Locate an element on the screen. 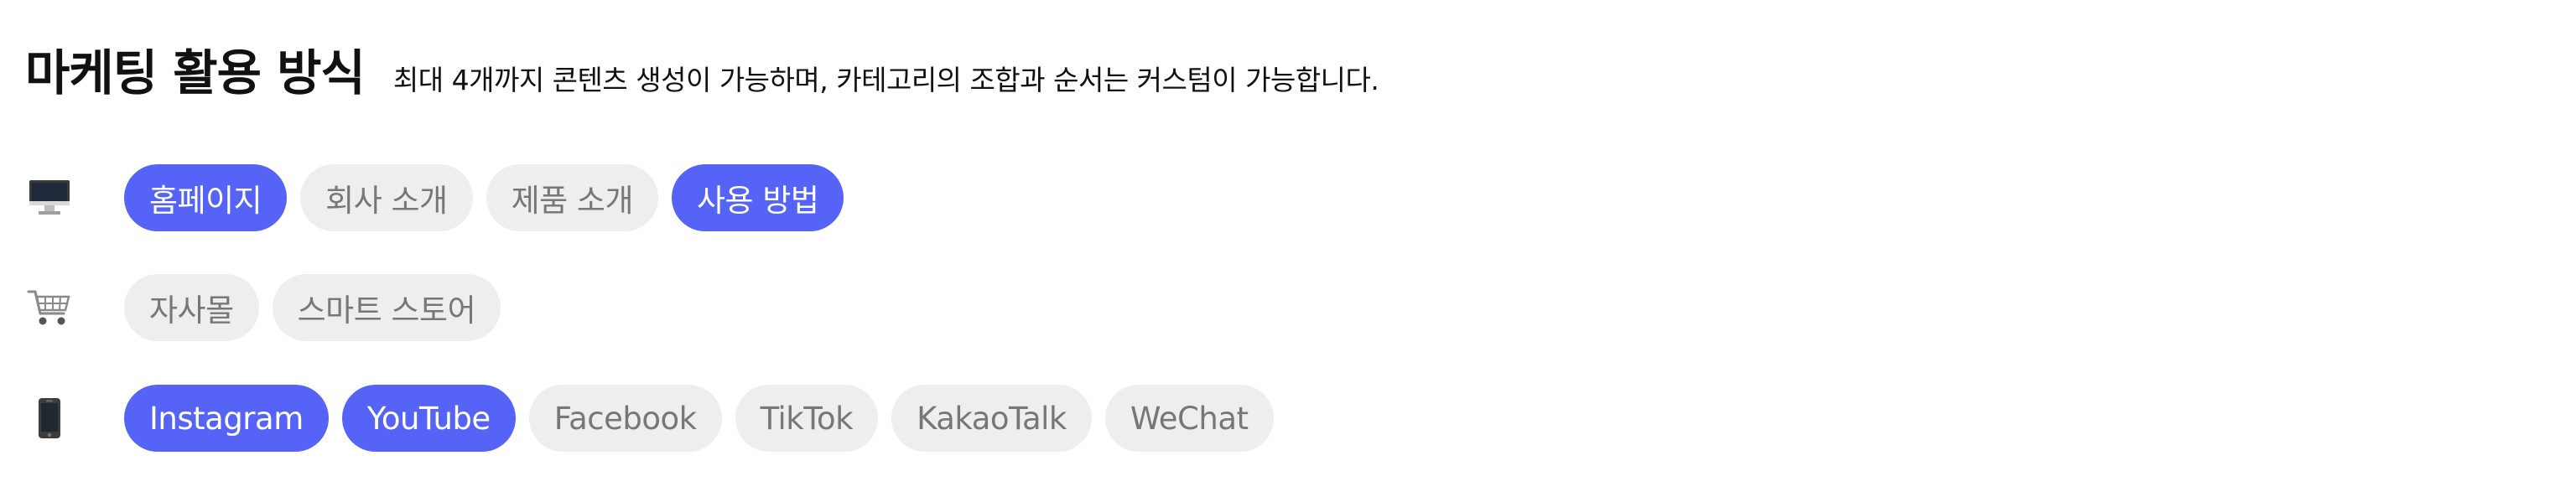  chip-company-intro: 회사 소개 is located at coordinates (386, 197).